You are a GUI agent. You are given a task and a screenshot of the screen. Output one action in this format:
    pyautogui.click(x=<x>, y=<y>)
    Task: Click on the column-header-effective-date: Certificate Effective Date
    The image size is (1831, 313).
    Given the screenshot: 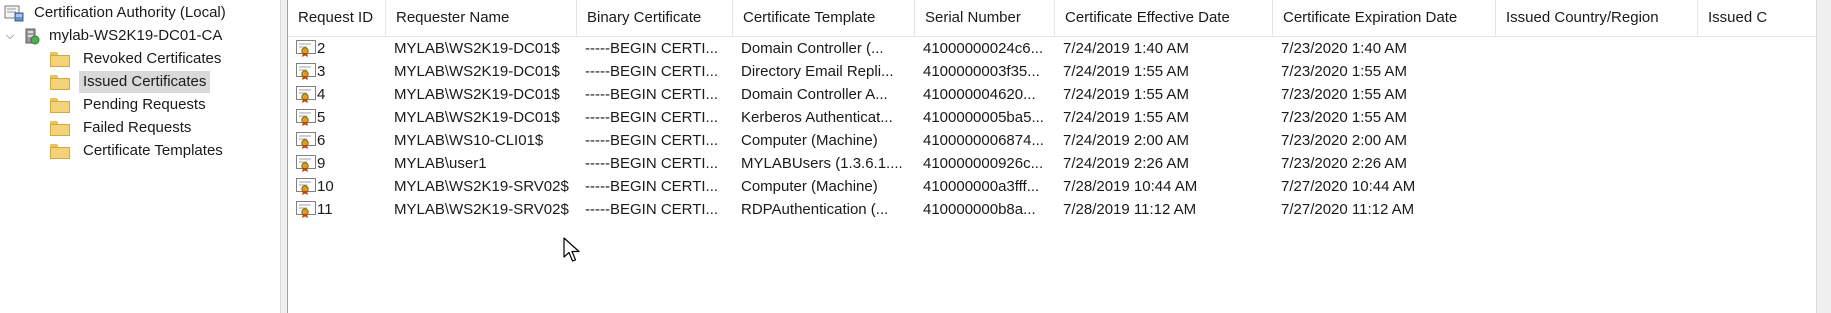 What is the action you would take?
    pyautogui.click(x=1164, y=18)
    